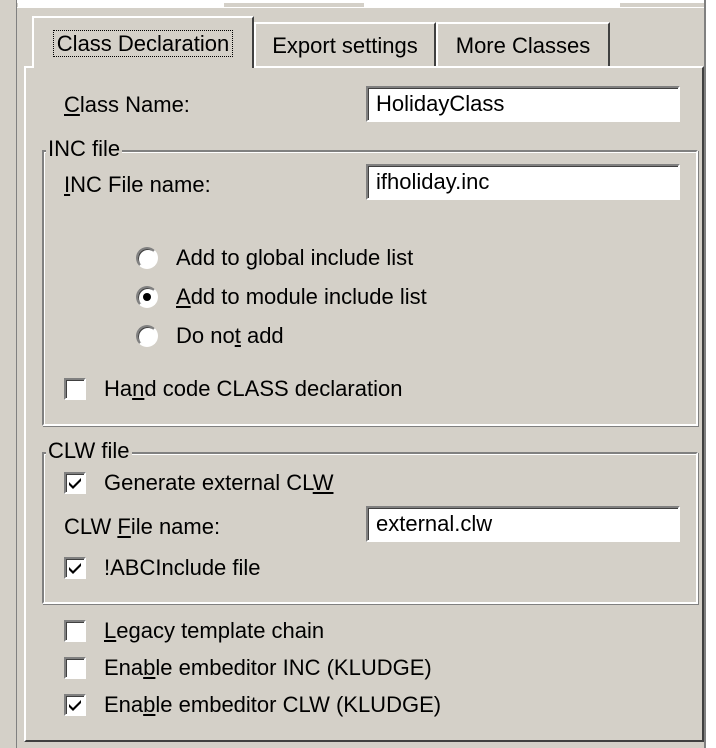 This screenshot has width=716, height=748. What do you see at coordinates (523, 182) in the screenshot?
I see `inc-file-name-input` at bounding box center [523, 182].